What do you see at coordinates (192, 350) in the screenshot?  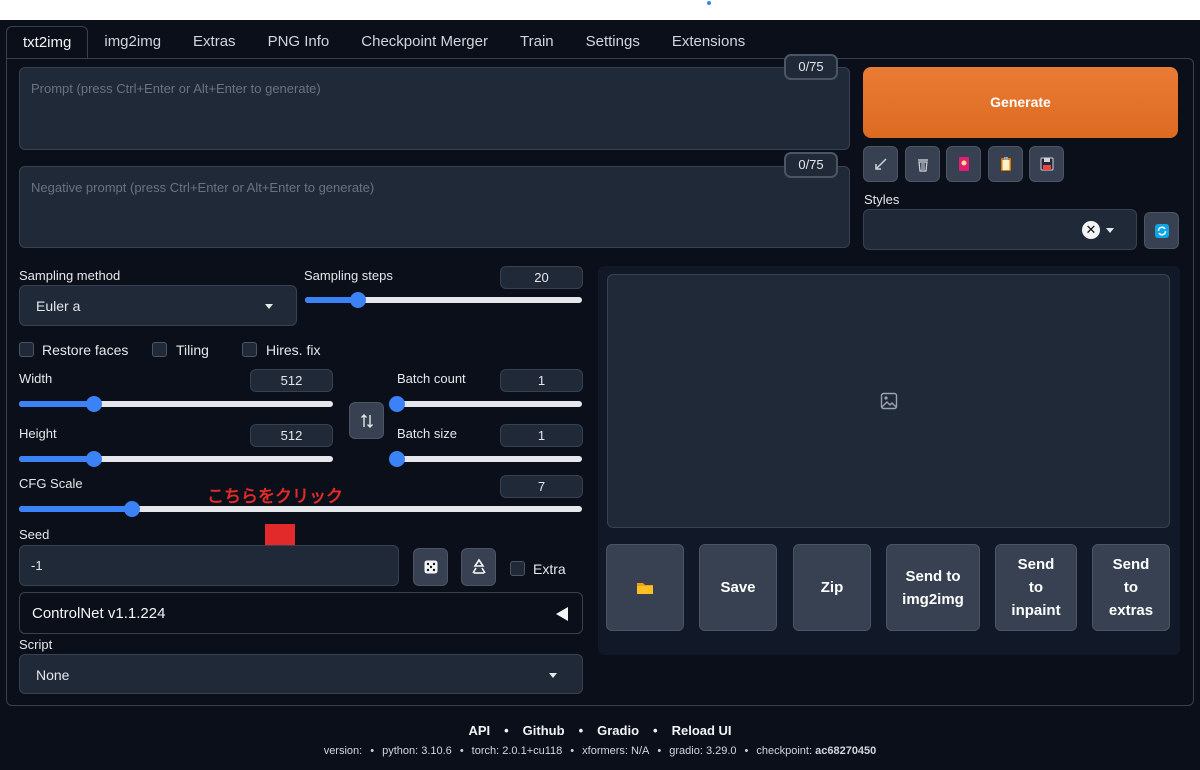 I see `tiling-label: Tiling` at bounding box center [192, 350].